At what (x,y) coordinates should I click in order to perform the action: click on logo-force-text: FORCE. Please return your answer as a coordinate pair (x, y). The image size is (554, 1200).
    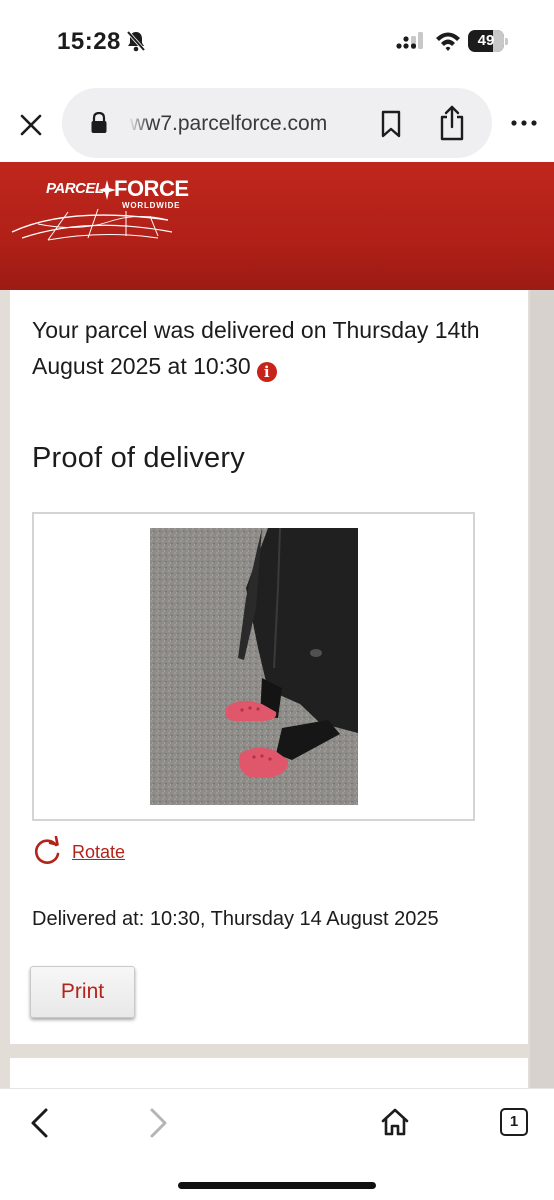
    Looking at the image, I should click on (151, 188).